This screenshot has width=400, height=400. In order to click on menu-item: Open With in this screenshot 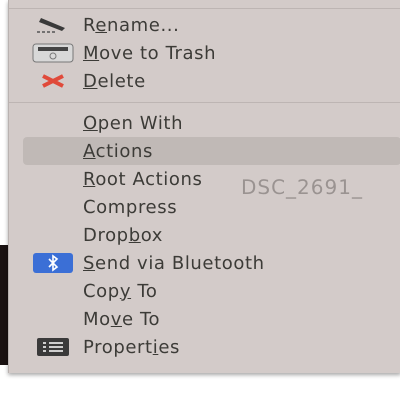, I will do `click(107, 123)`.